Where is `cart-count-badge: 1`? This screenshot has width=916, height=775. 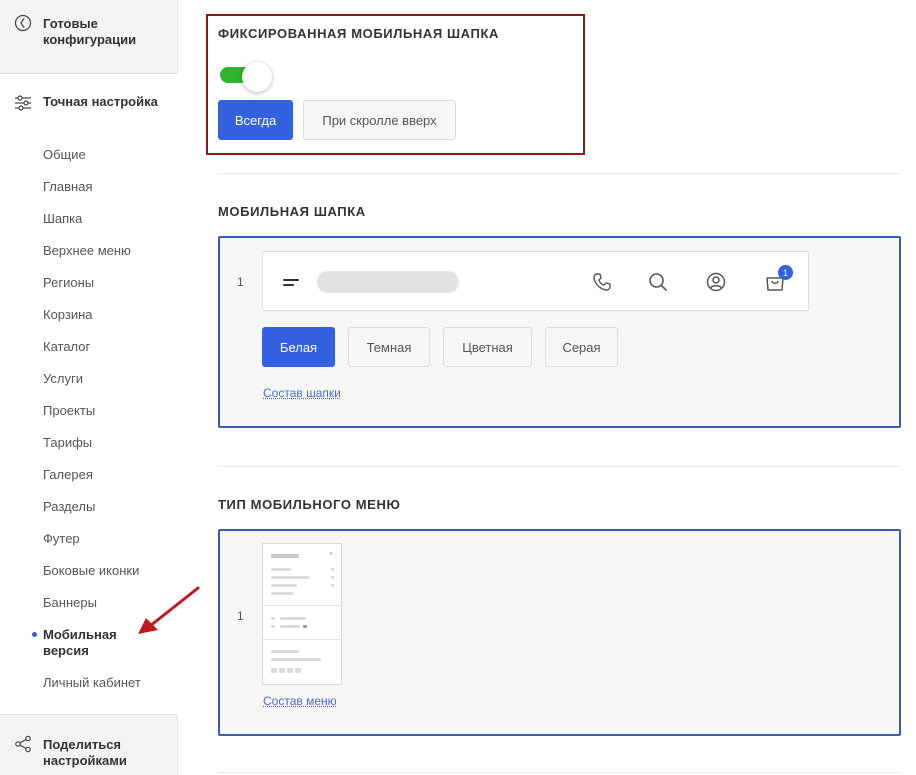
cart-count-badge: 1 is located at coordinates (785, 272).